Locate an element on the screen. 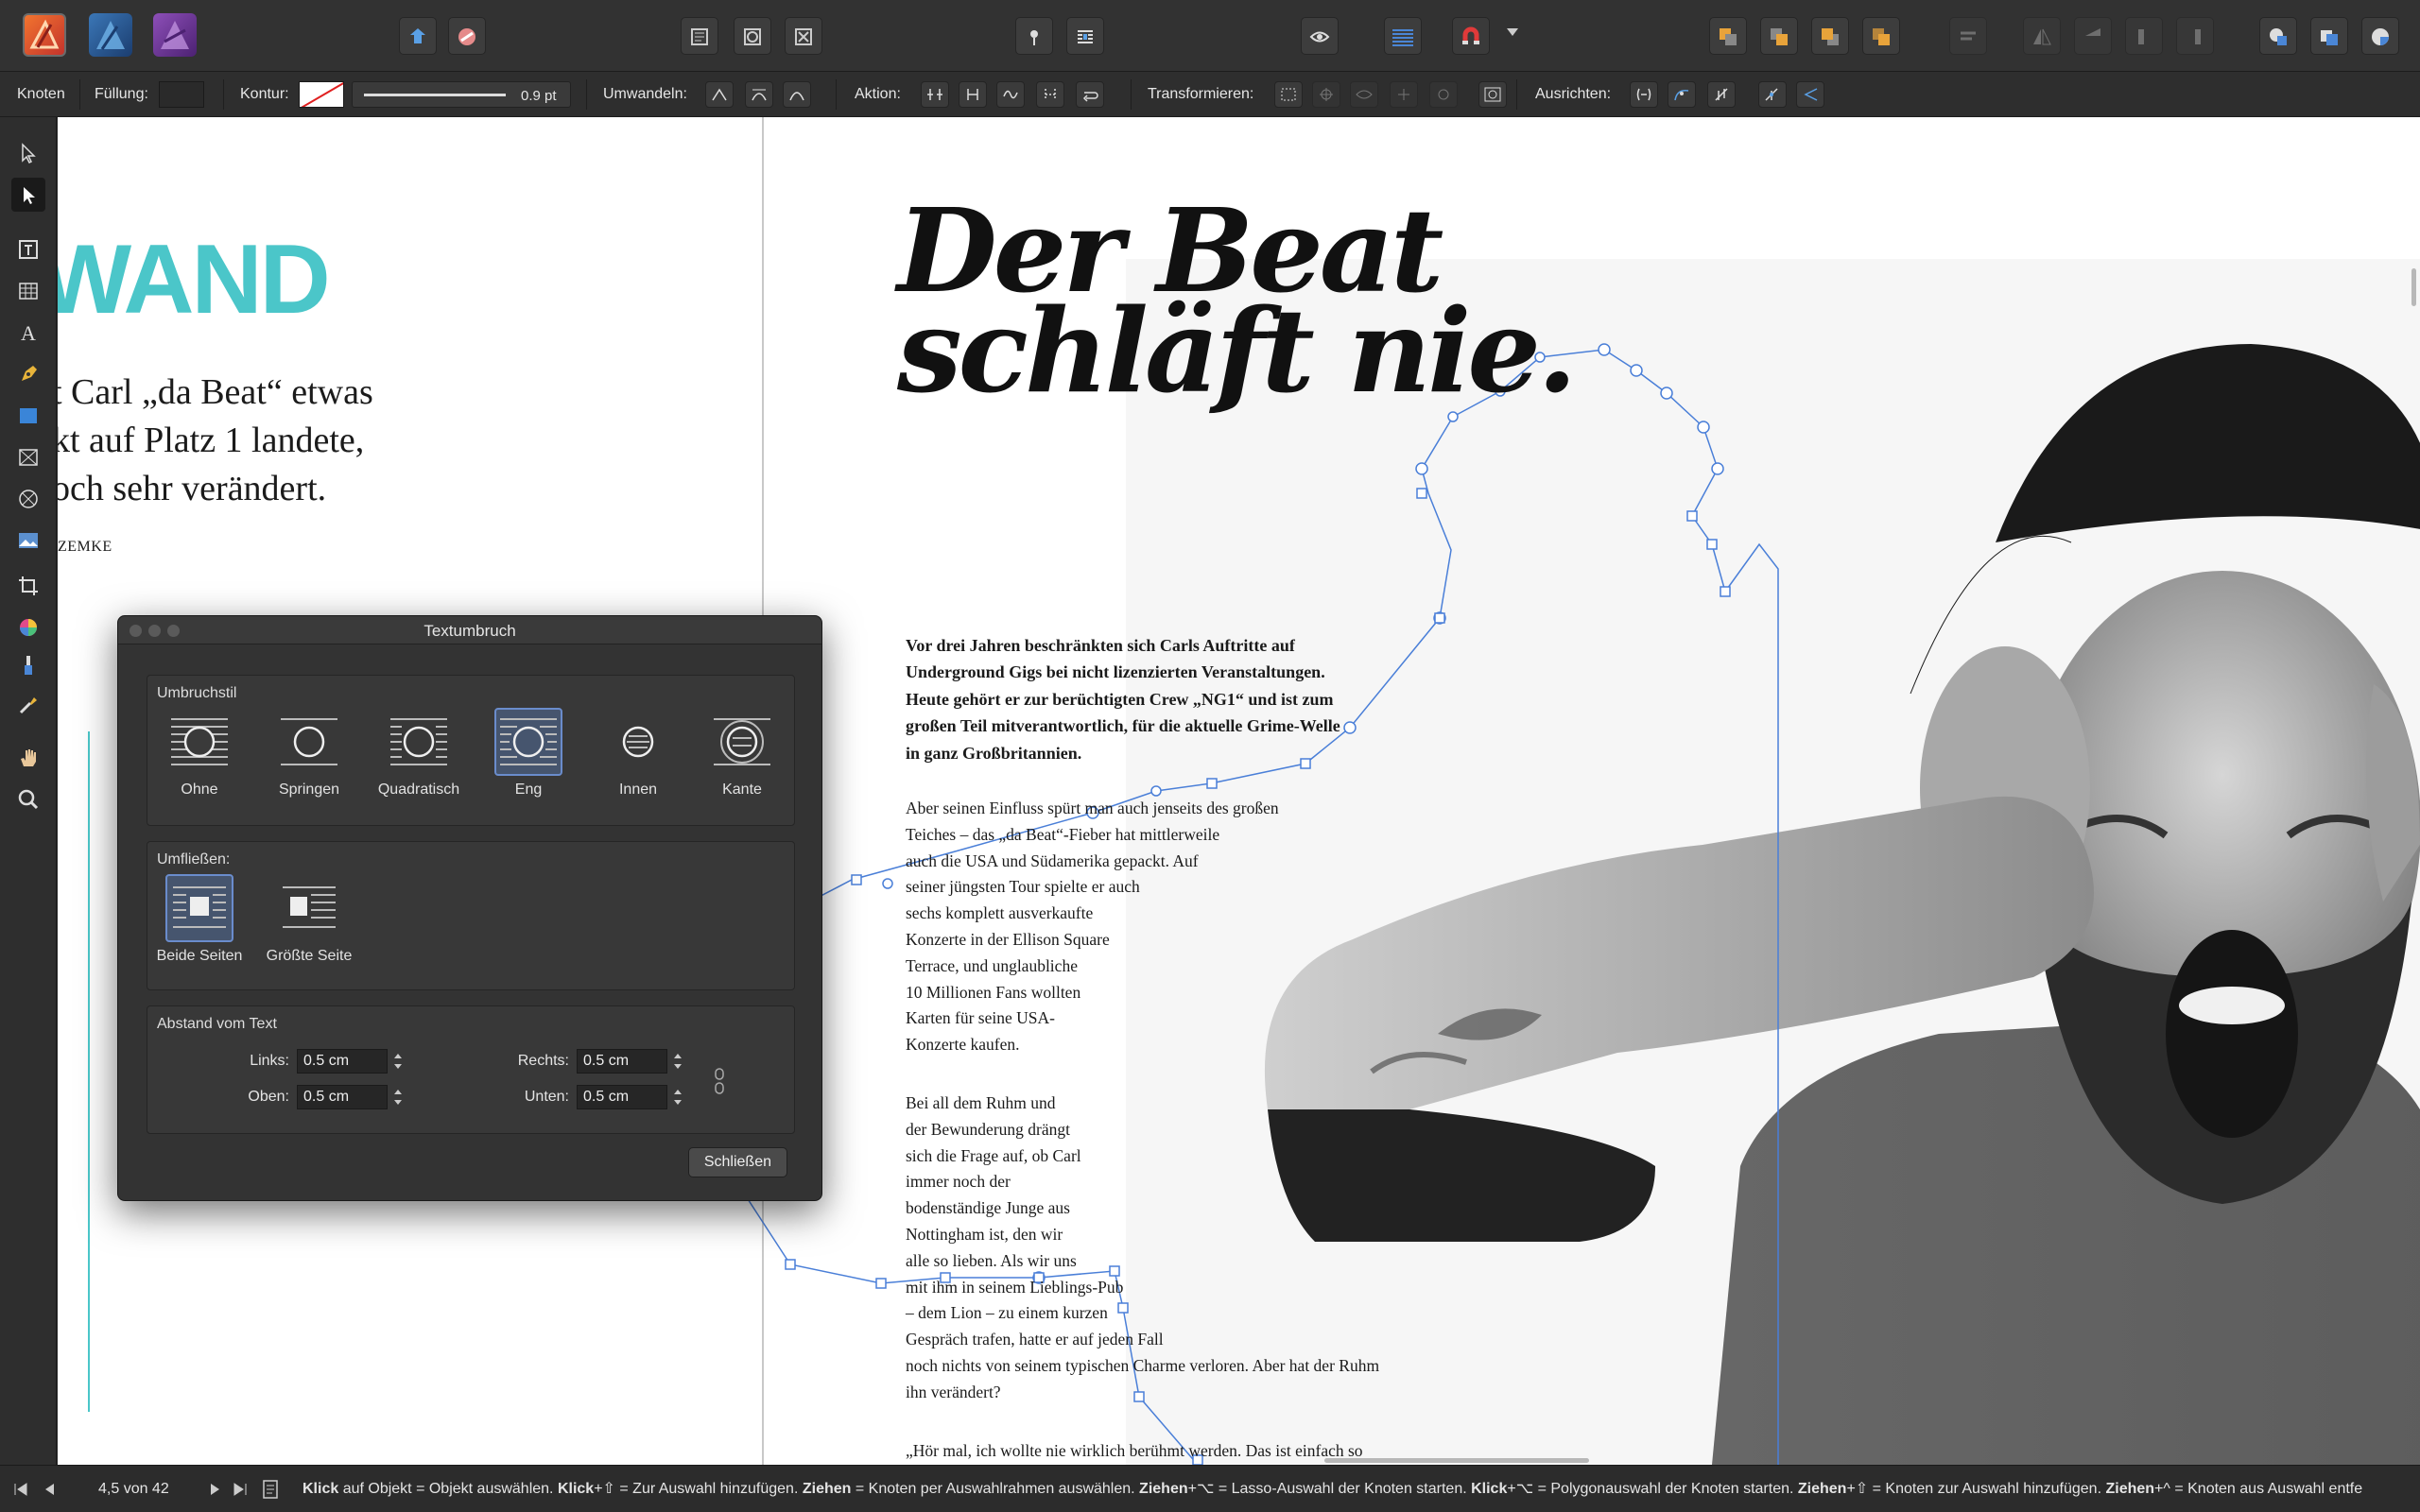 This screenshot has height=1512, width=2420. snapping-magnet-icon is located at coordinates (1471, 36).